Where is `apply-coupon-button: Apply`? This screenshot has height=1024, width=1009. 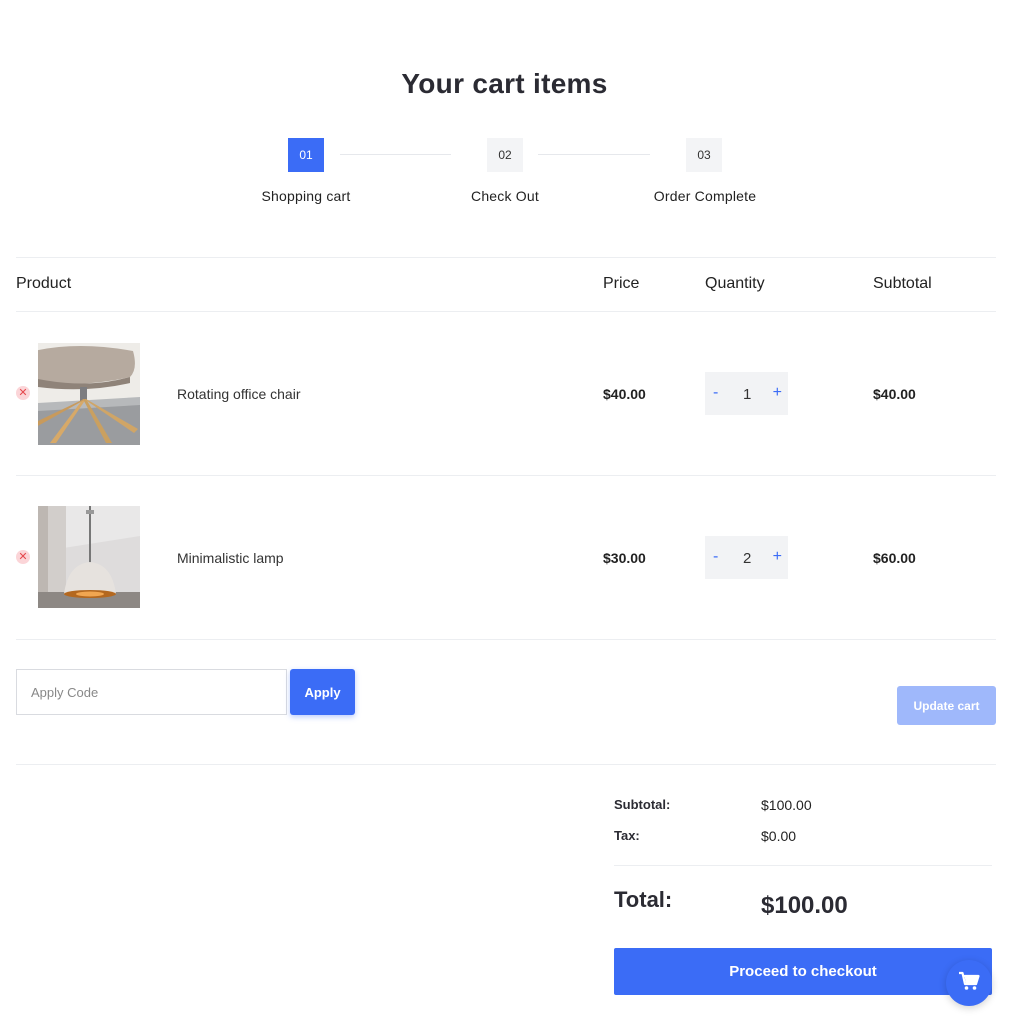
apply-coupon-button: Apply is located at coordinates (322, 692).